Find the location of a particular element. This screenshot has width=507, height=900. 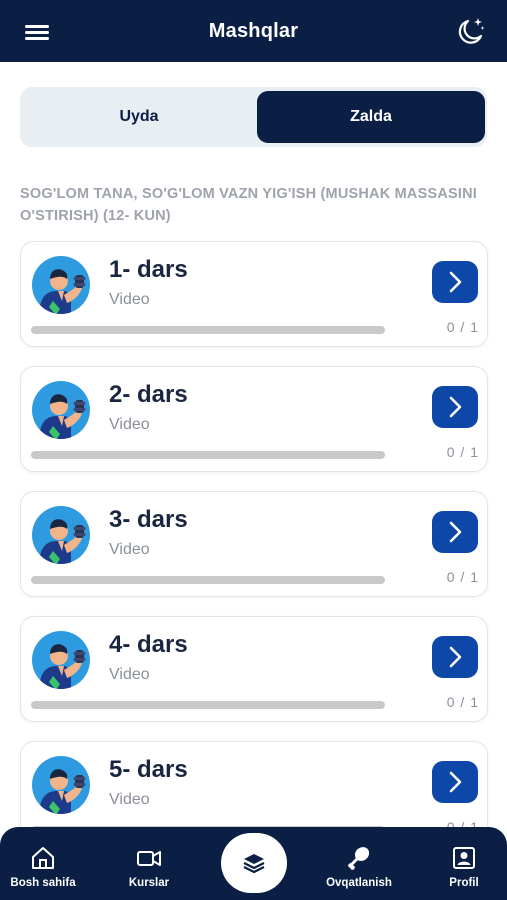

lesson-title: 1- dars is located at coordinates (148, 269).